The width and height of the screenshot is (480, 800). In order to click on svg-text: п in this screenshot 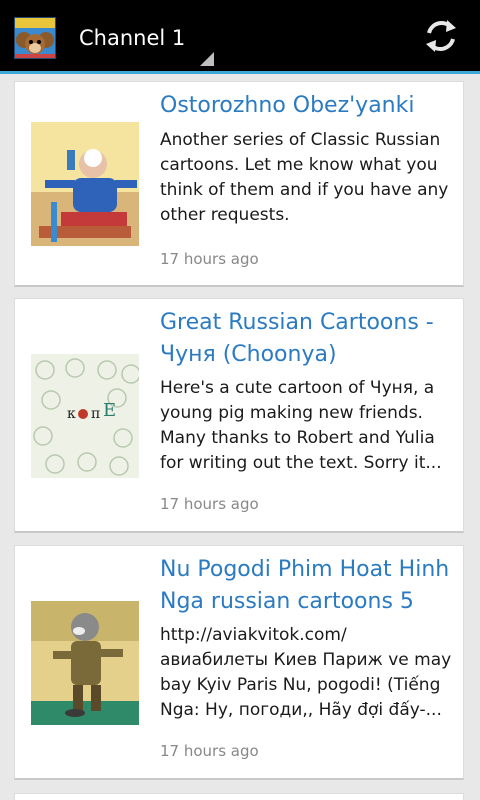, I will do `click(95, 414)`.